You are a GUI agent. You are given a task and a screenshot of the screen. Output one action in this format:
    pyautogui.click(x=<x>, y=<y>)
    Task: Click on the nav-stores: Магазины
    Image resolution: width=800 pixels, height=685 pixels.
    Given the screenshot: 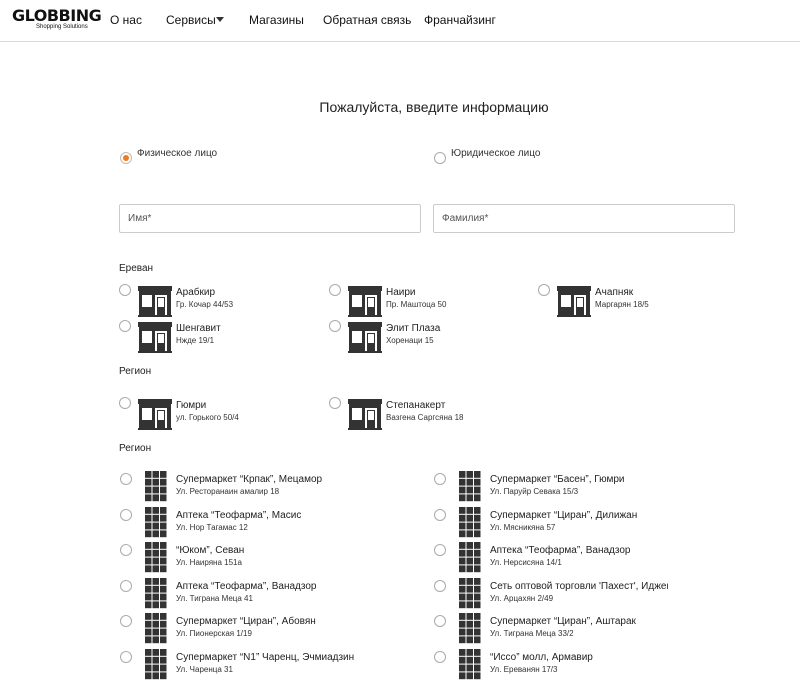 What is the action you would take?
    pyautogui.click(x=276, y=20)
    